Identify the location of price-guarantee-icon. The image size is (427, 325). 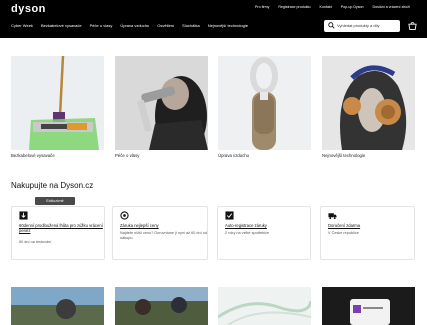
(124, 215).